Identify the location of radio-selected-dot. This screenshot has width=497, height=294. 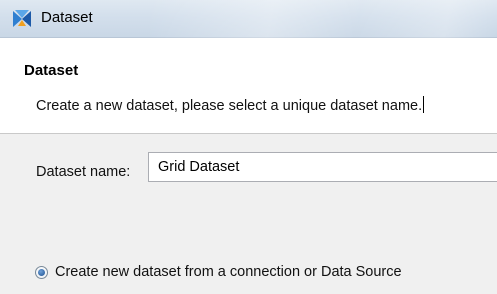
(41, 272).